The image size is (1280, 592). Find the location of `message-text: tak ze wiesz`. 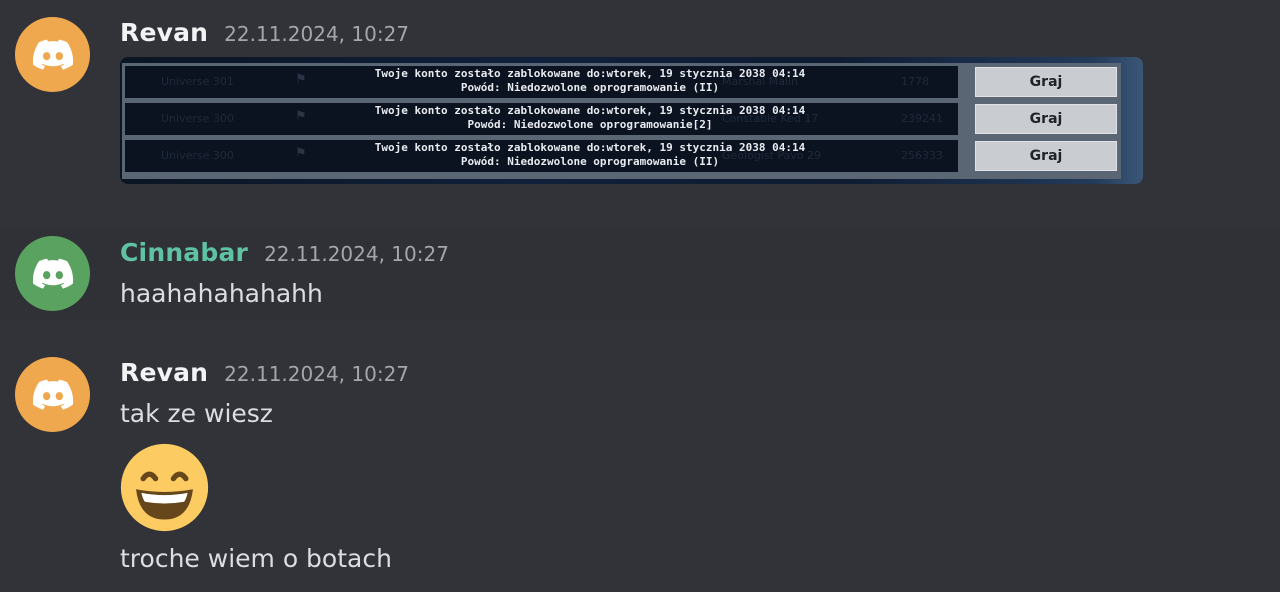

message-text: tak ze wiesz is located at coordinates (196, 413).